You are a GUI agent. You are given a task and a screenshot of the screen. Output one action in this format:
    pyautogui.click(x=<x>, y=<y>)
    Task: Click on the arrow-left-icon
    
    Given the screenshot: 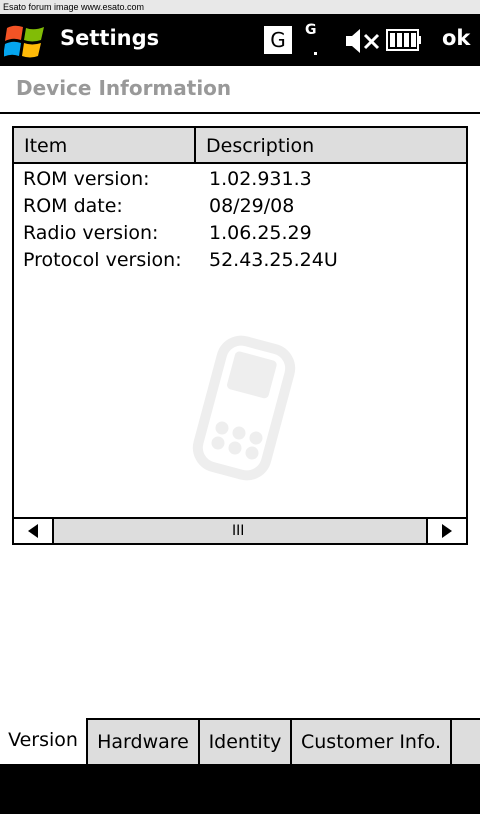 What is the action you would take?
    pyautogui.click(x=33, y=531)
    